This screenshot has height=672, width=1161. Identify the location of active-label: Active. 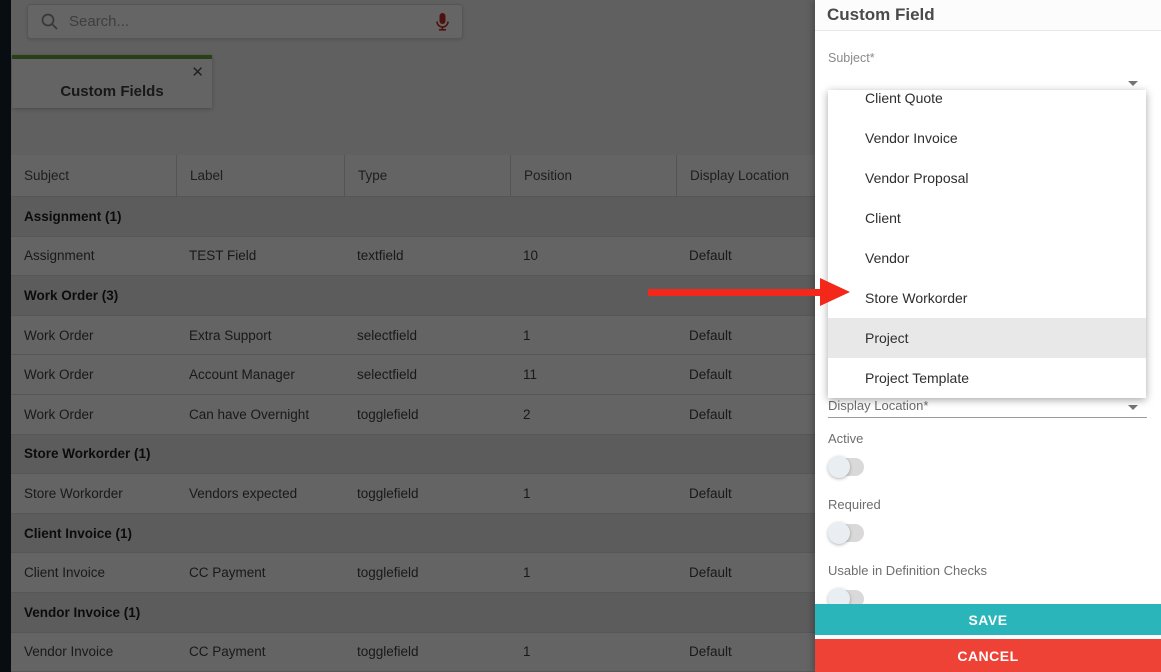
(846, 438).